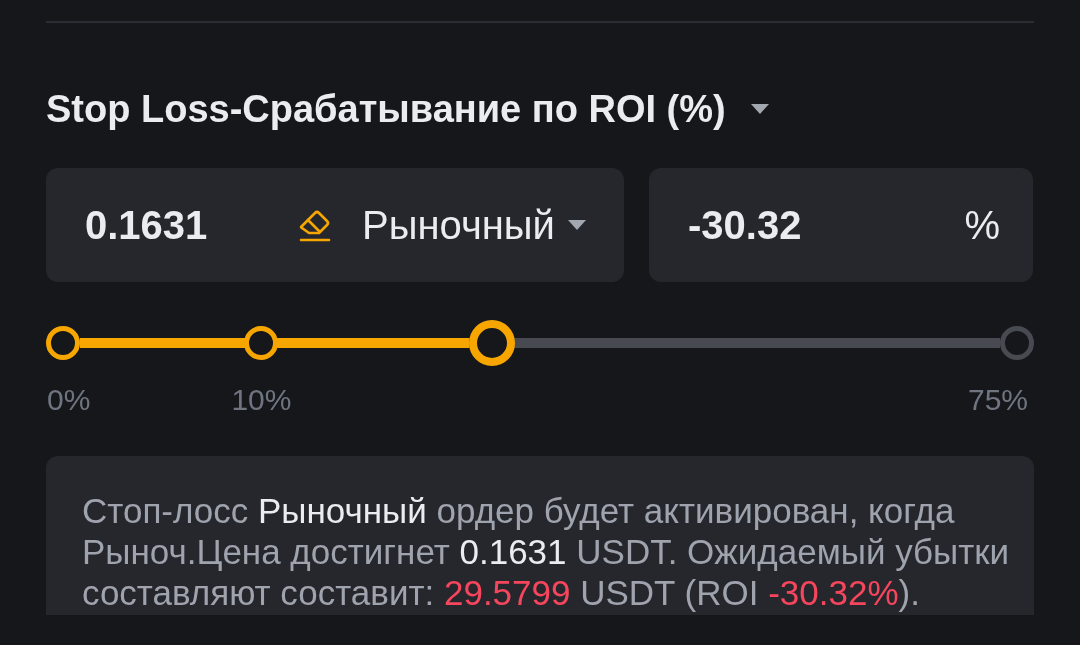 The width and height of the screenshot is (1080, 645). Describe the element at coordinates (982, 225) in the screenshot. I see `percent-unit: %` at that location.